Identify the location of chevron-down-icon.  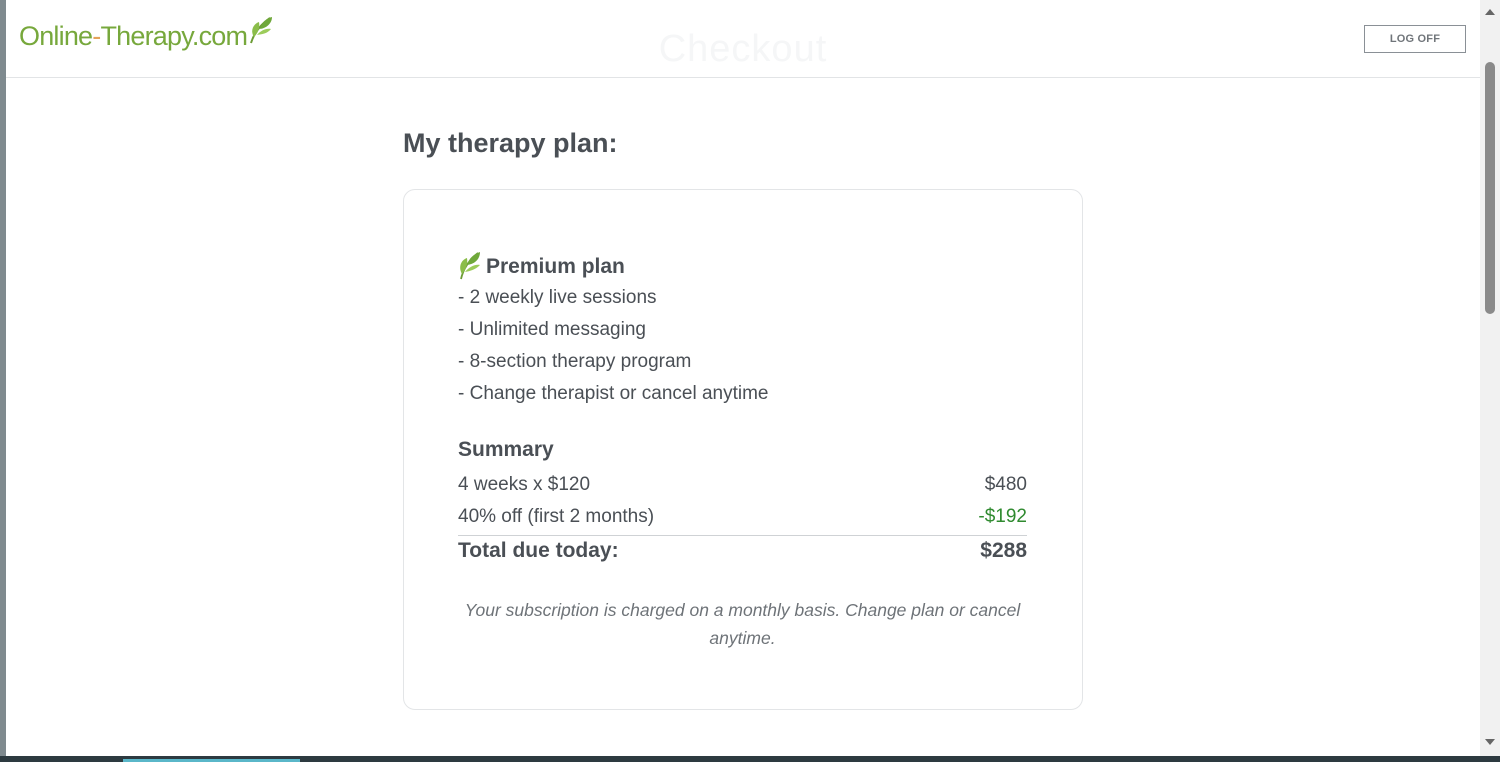
(1490, 742).